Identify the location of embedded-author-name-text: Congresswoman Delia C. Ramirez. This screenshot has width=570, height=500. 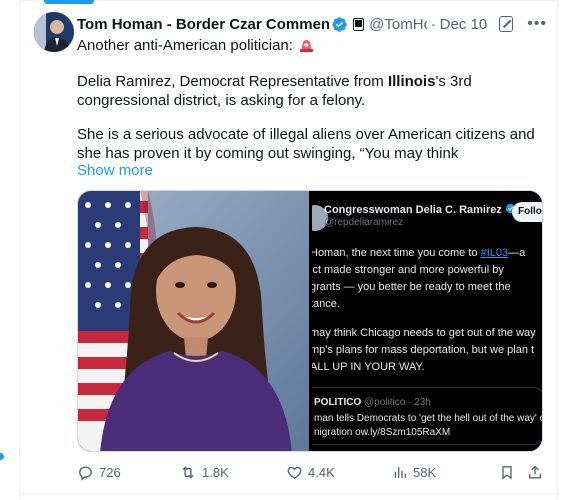
(413, 210).